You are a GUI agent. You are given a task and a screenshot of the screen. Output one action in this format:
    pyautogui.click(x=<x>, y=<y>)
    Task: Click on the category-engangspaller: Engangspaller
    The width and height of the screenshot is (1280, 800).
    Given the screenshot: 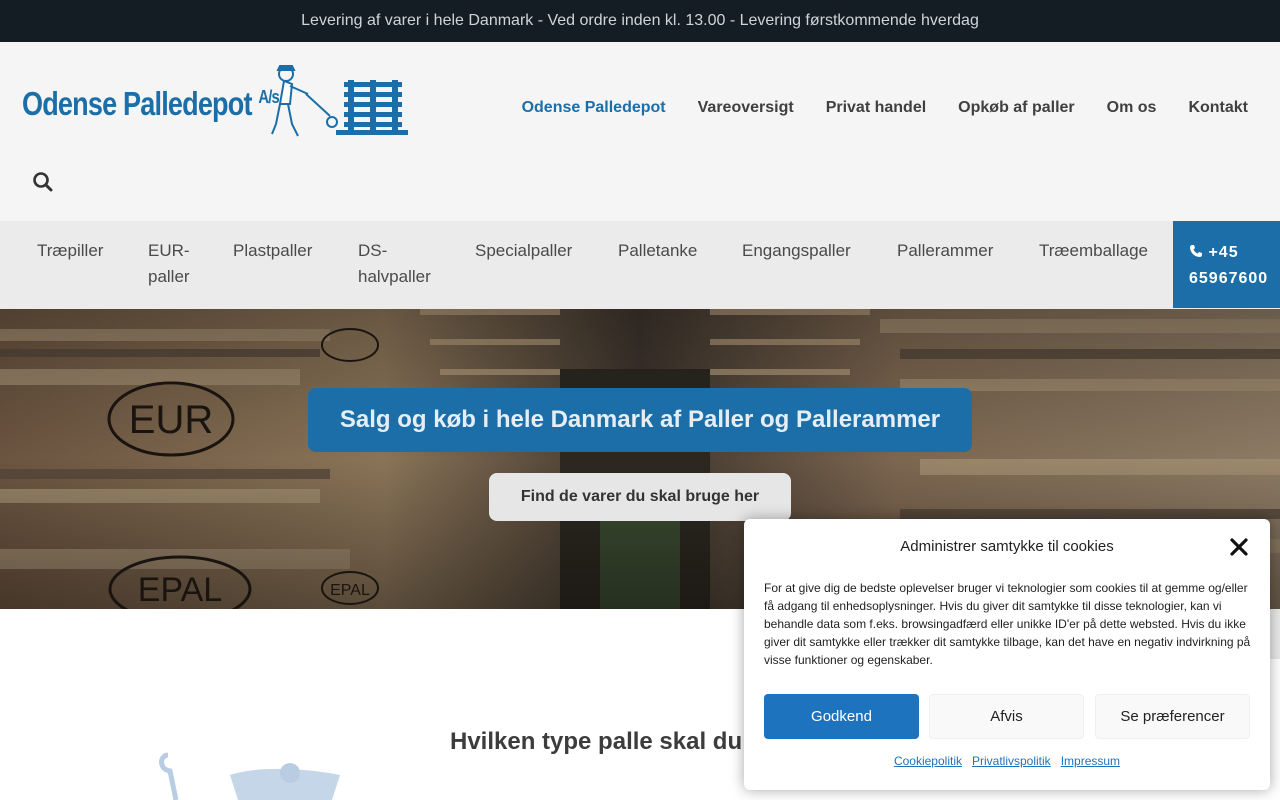 What is the action you would take?
    pyautogui.click(x=796, y=251)
    